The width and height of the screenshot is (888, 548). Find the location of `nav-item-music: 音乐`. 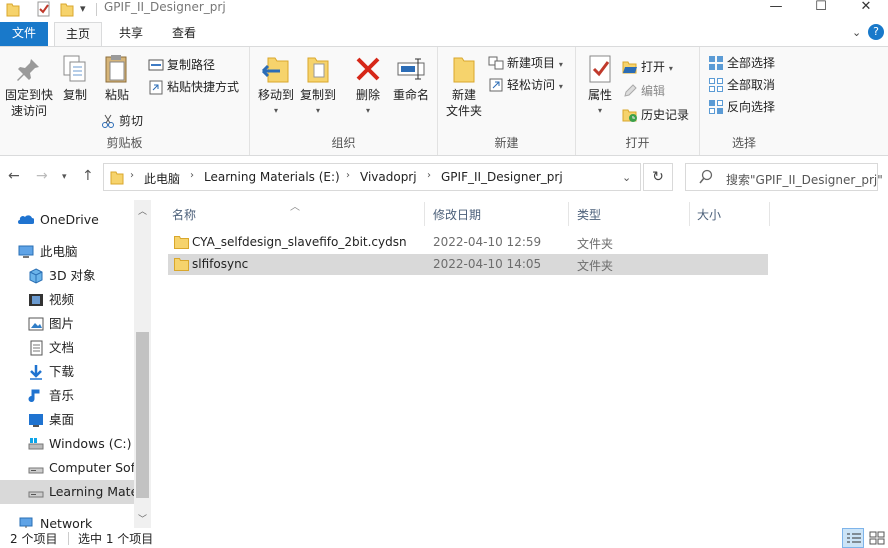

nav-item-music: 音乐 is located at coordinates (68, 396).